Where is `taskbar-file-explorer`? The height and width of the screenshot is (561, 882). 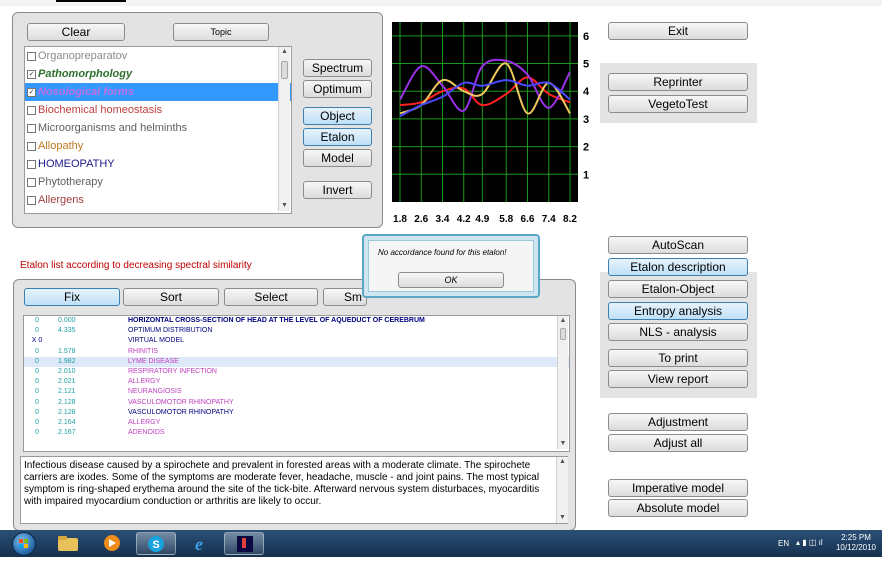 taskbar-file-explorer is located at coordinates (68, 543).